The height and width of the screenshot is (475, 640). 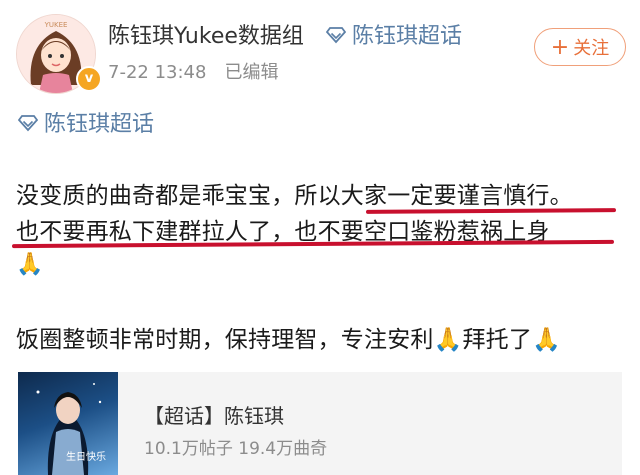 I want to click on topic-tag: 陈钰琪超话, so click(x=86, y=122).